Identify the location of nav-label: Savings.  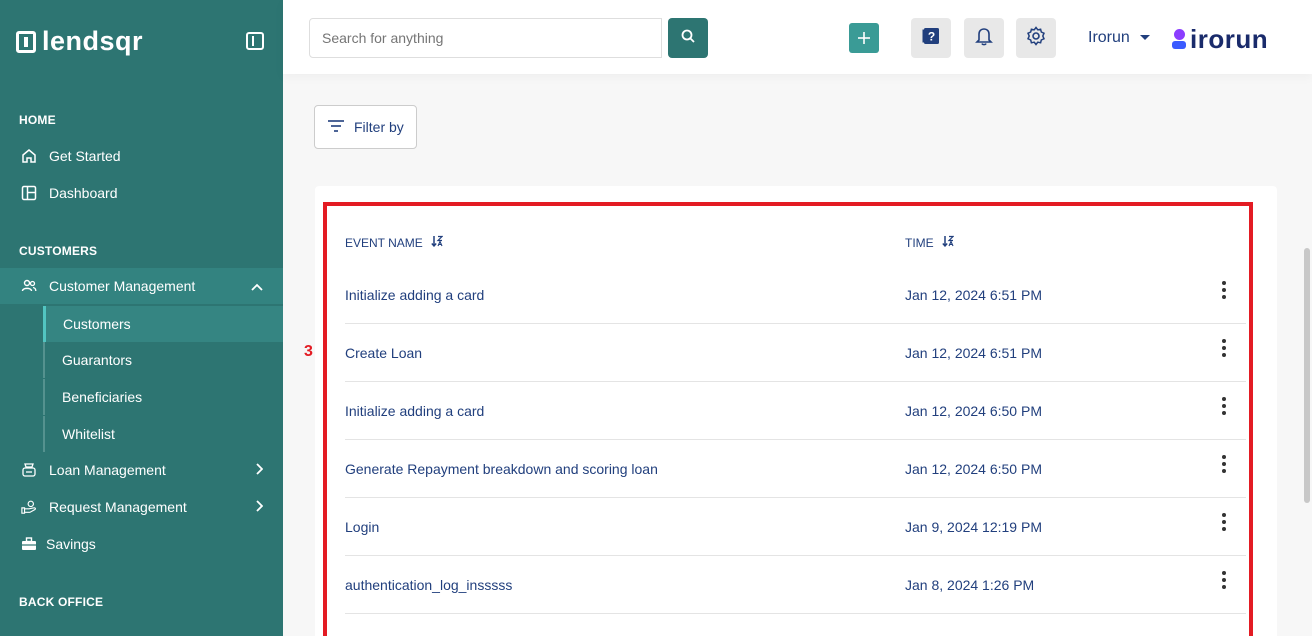
(71, 544).